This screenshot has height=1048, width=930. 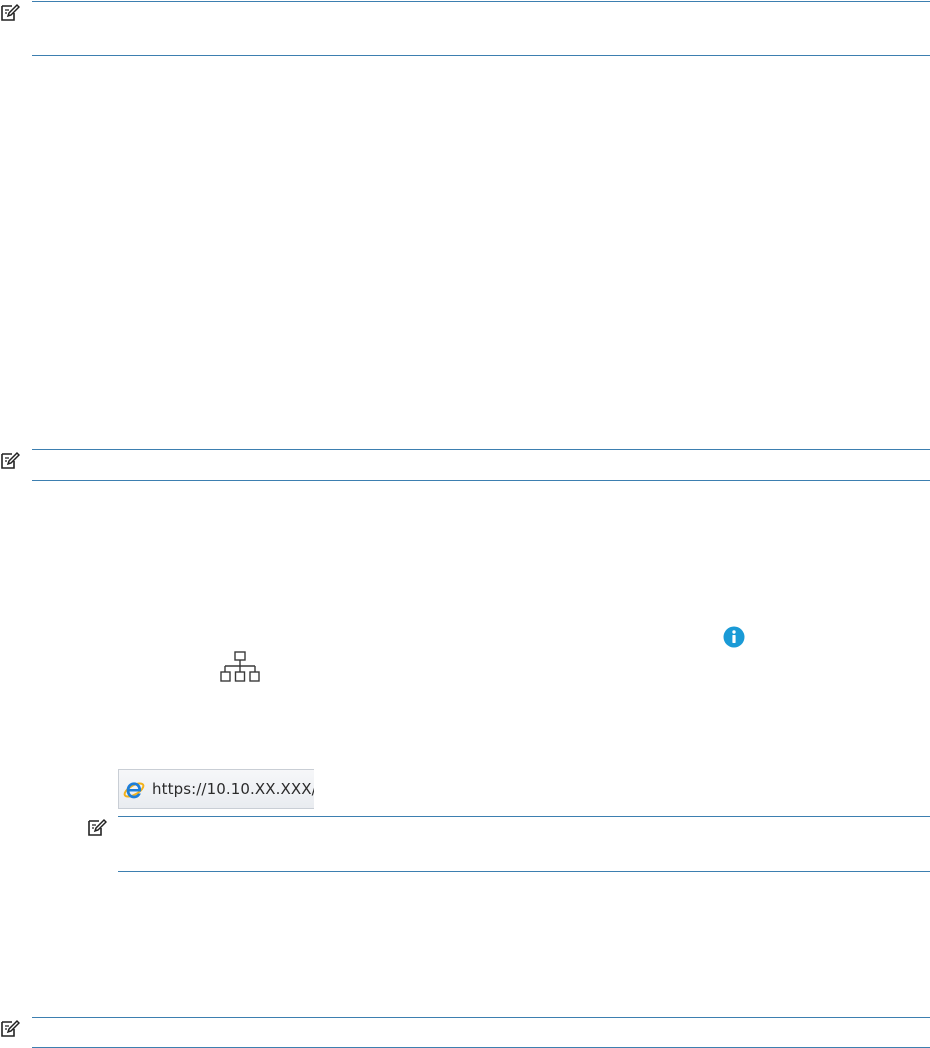 I want to click on address-bar-url: https://10.10.XX.XXX/, so click(x=233, y=789).